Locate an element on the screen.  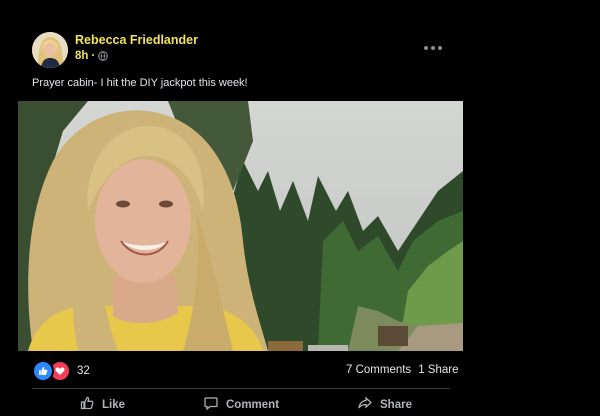
like-icon is located at coordinates (43, 371).